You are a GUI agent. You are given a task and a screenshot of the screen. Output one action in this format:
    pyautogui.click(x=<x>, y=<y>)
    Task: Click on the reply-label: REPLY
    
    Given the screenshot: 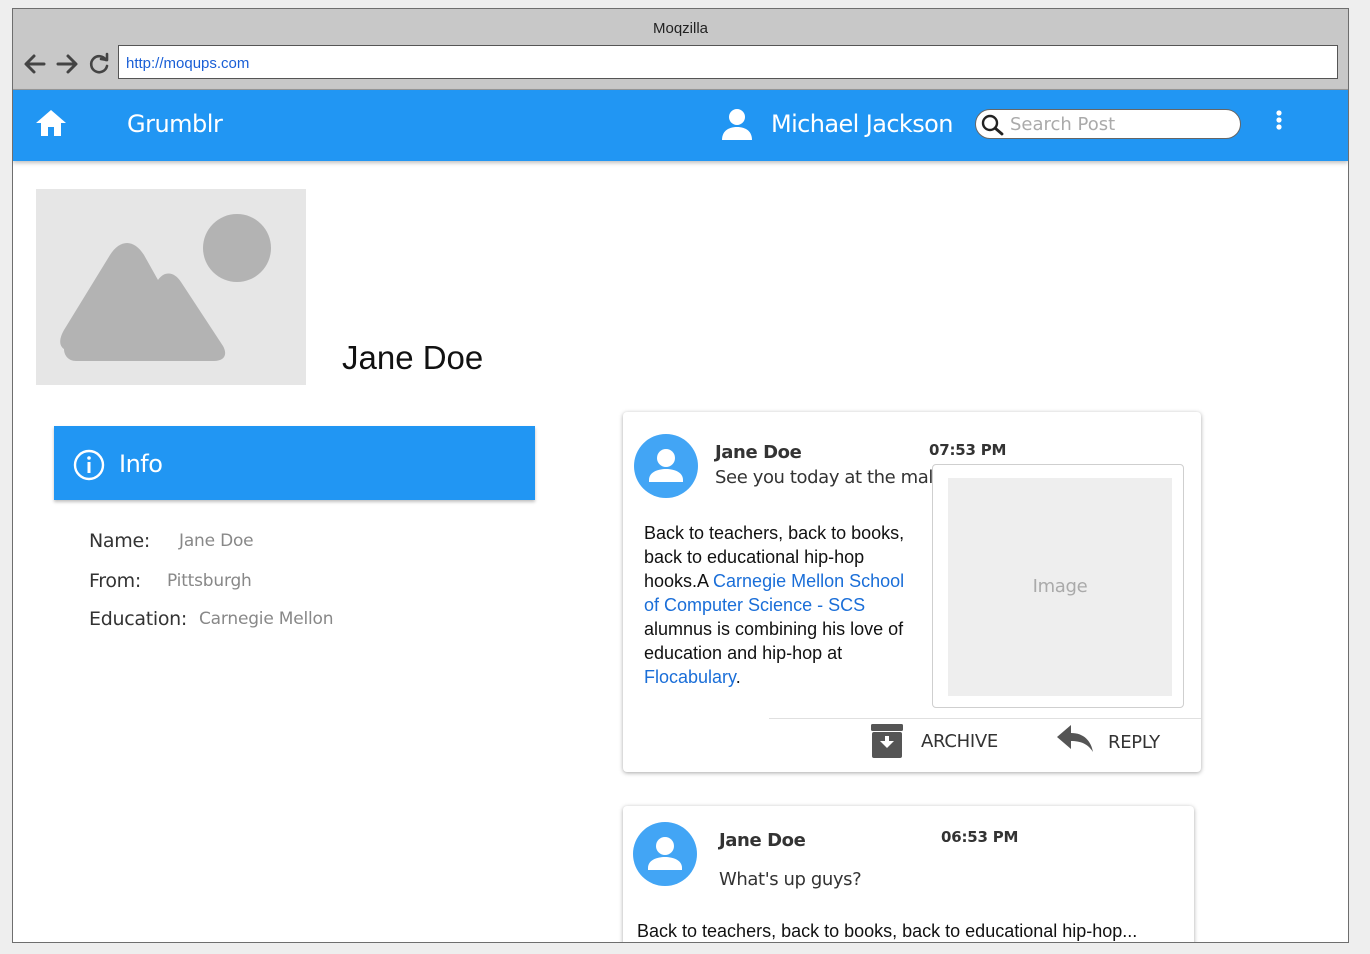 What is the action you would take?
    pyautogui.click(x=1134, y=742)
    